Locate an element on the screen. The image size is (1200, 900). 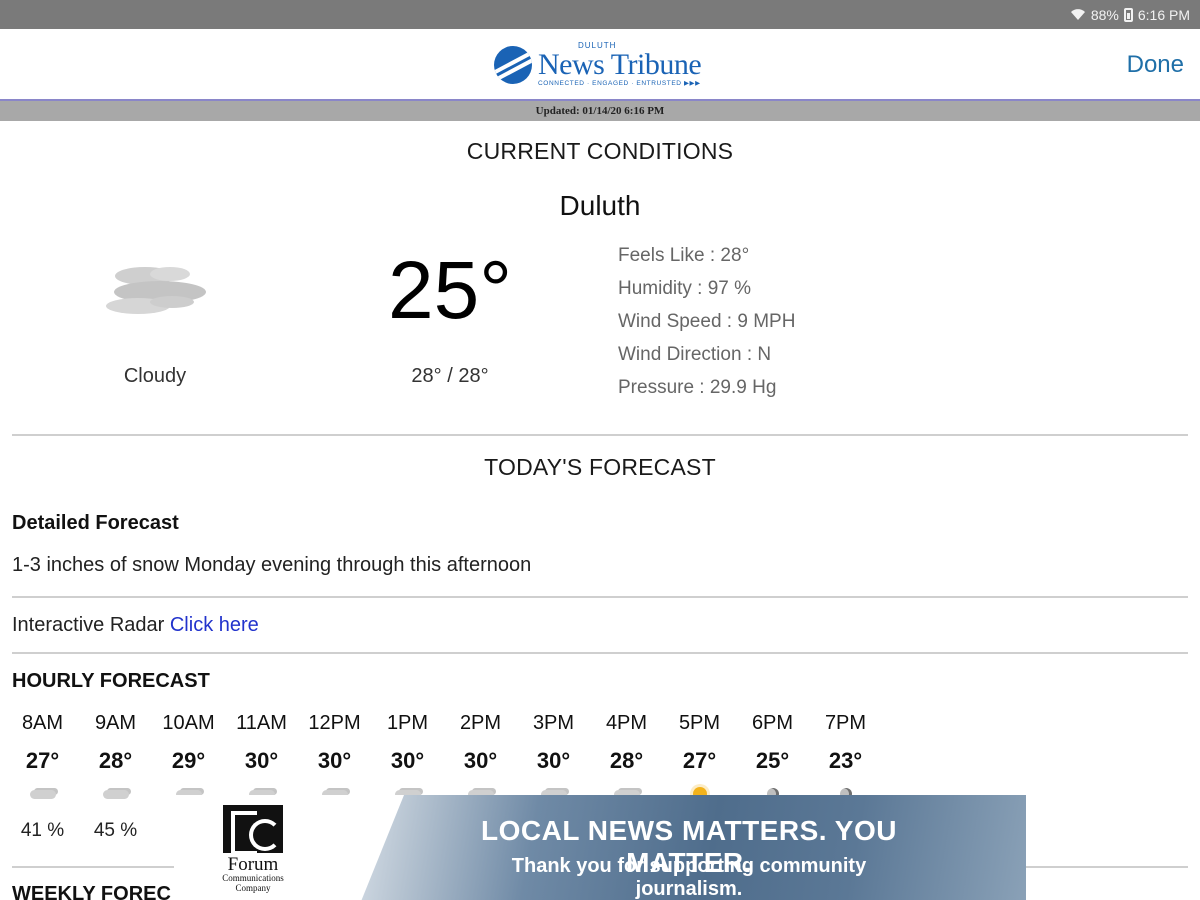
ad-logo-company-2: Company is located at coordinates (253, 887).